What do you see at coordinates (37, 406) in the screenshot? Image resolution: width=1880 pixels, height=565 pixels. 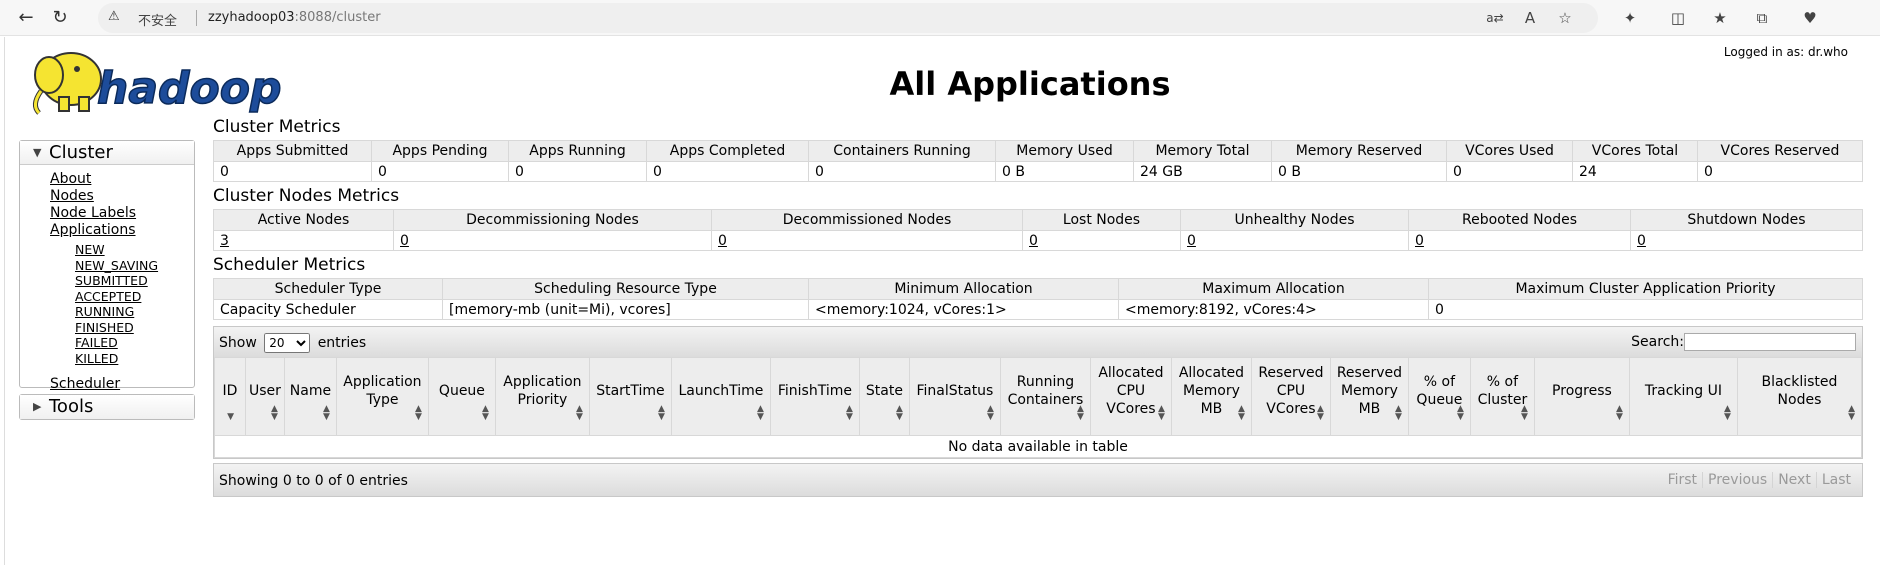 I see `collapsed-triangle-icon: ▶` at bounding box center [37, 406].